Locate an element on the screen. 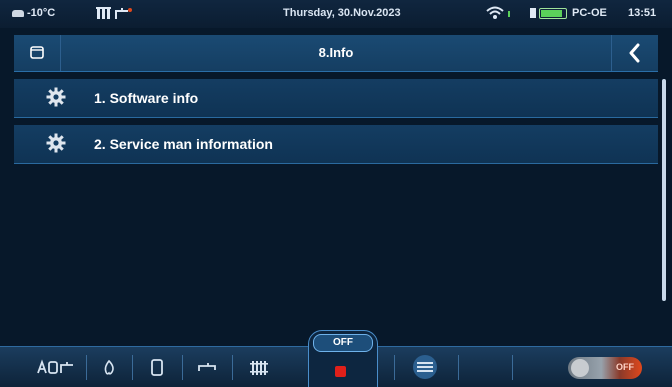 The image size is (672, 387). scrollbar is located at coordinates (664, 190).